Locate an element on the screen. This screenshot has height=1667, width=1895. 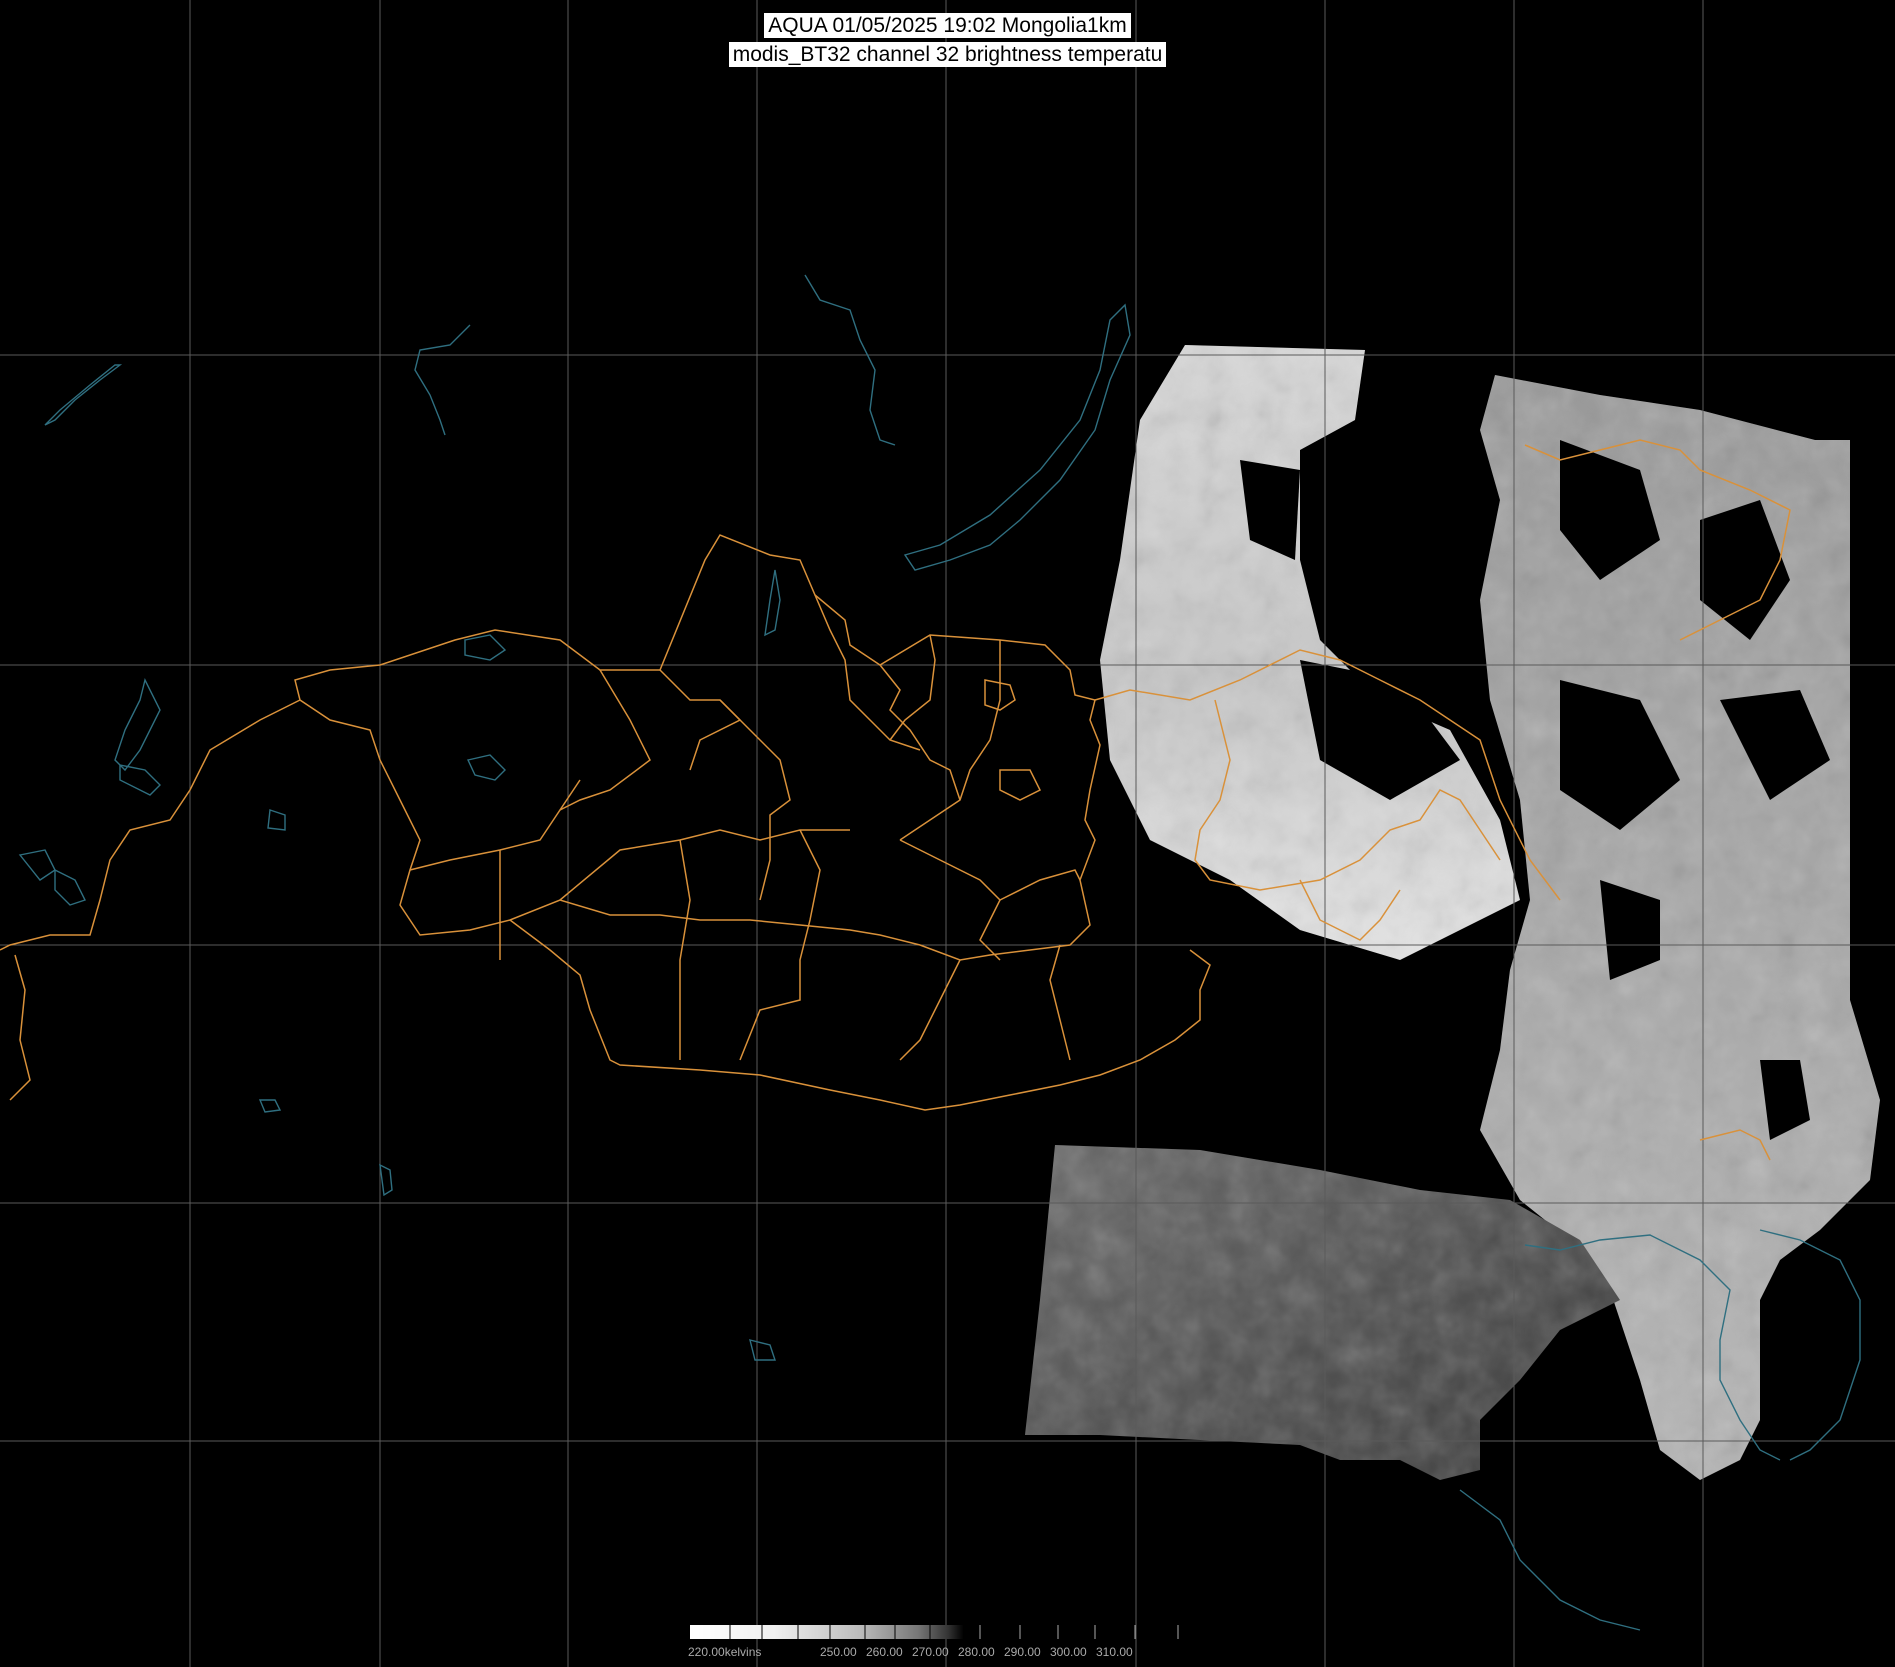
title-line-1: AQUA 01/05/2025 19:02 Mongolia1km is located at coordinates (947, 25).